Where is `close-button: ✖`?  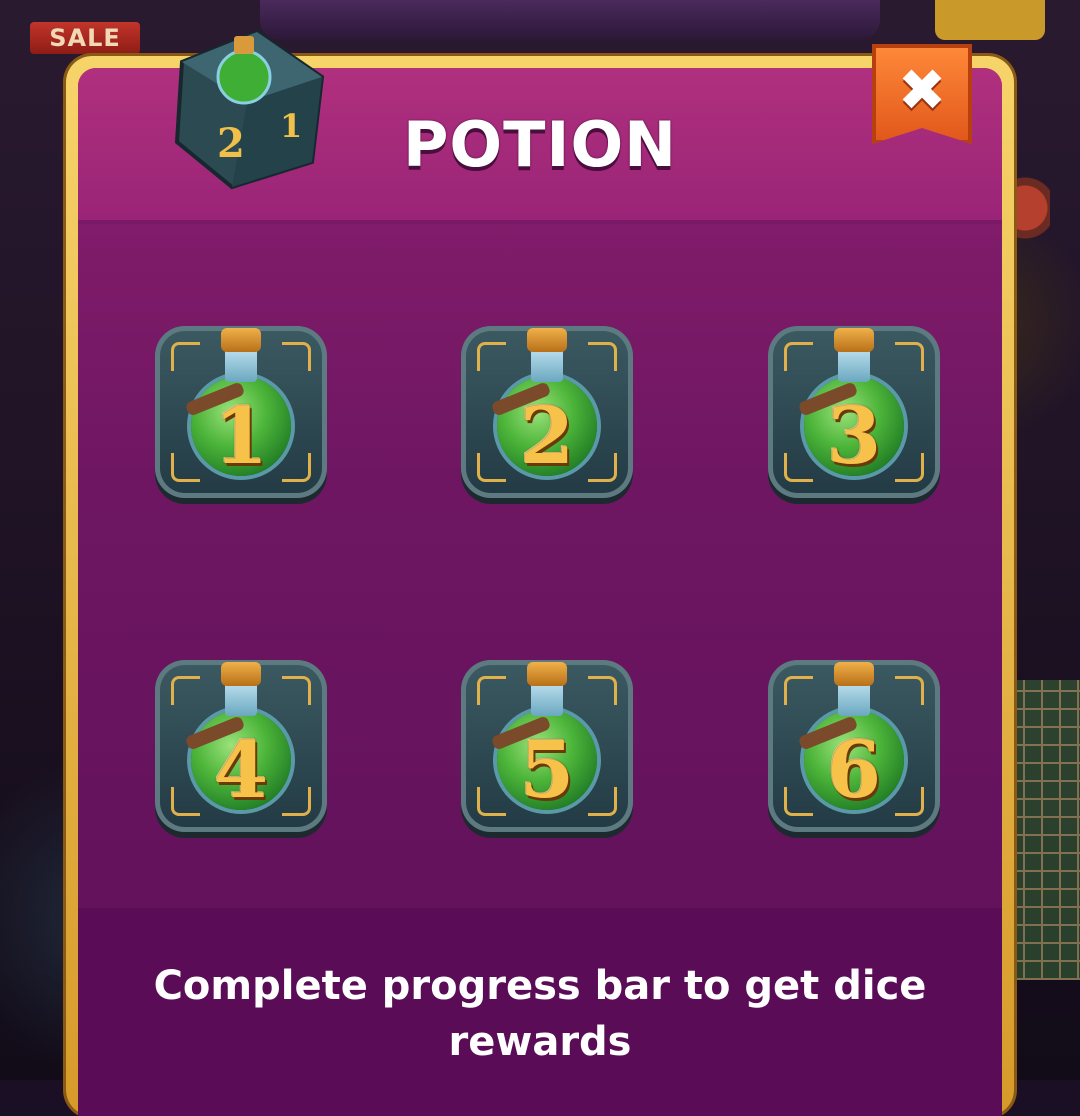
close-button: ✖ is located at coordinates (922, 94).